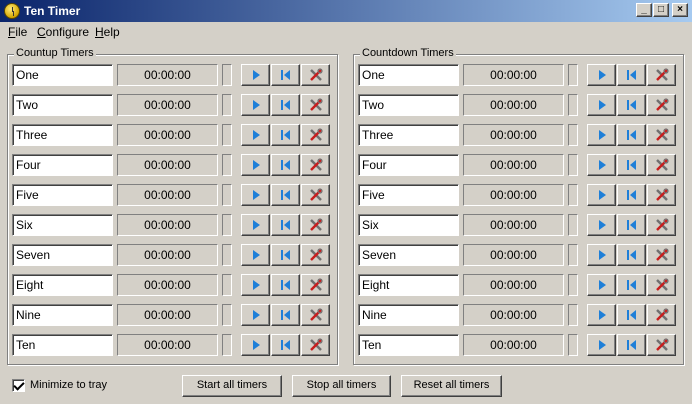 The image size is (692, 404). What do you see at coordinates (661, 10) in the screenshot?
I see `maximize-button: □` at bounding box center [661, 10].